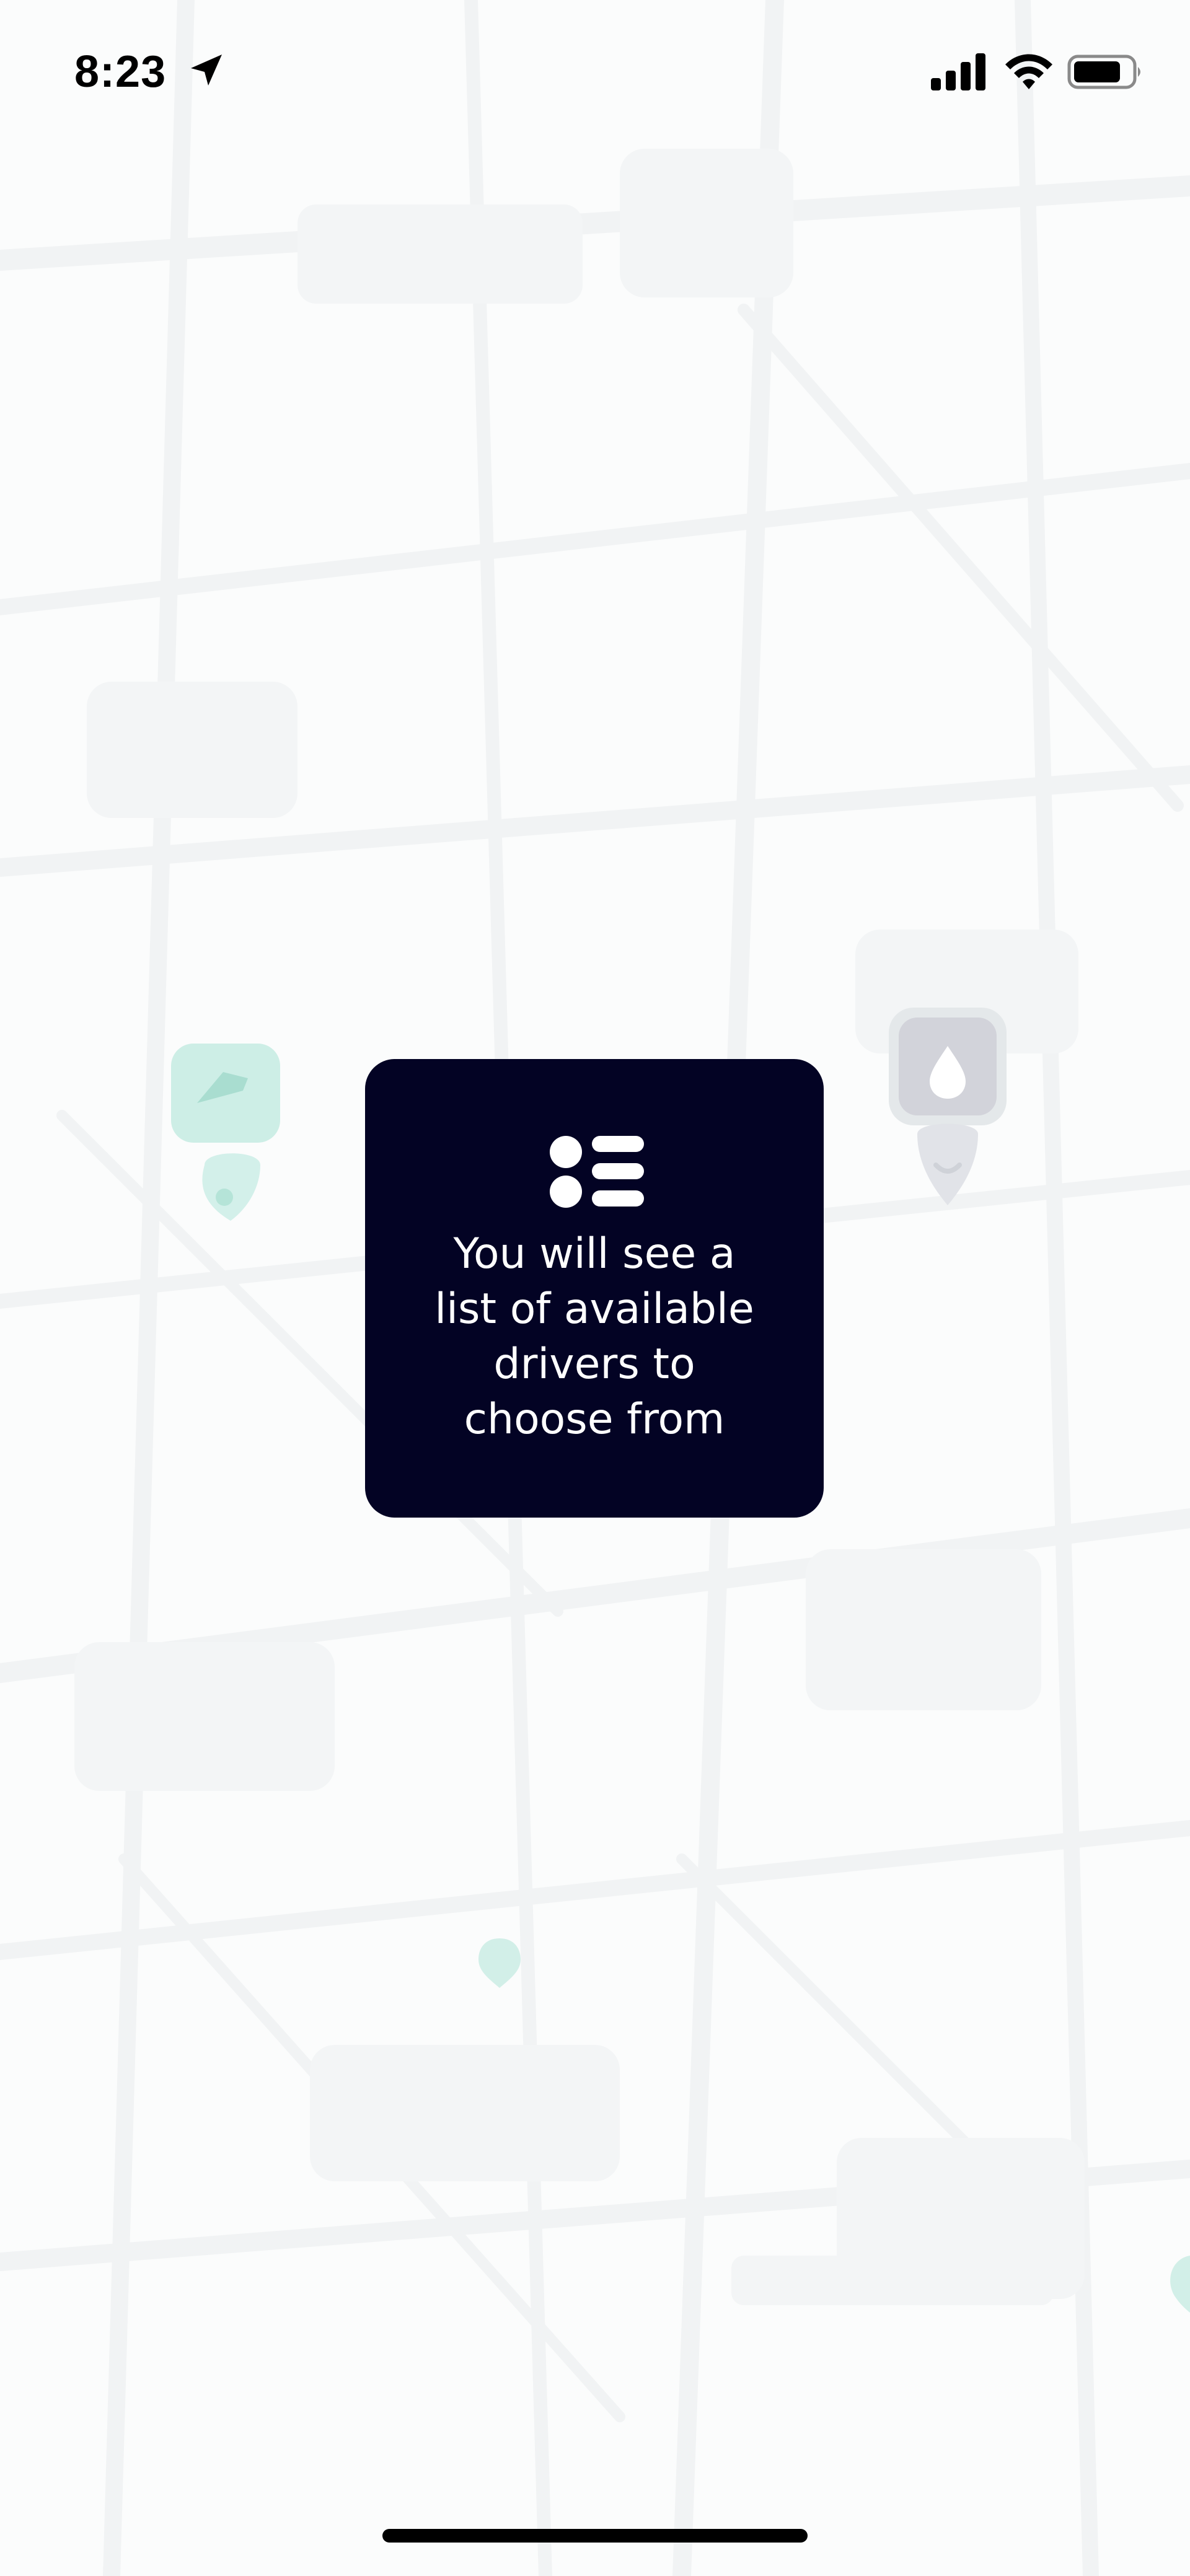 This screenshot has width=1190, height=2576. What do you see at coordinates (1103, 72) in the screenshot?
I see `battery-icon` at bounding box center [1103, 72].